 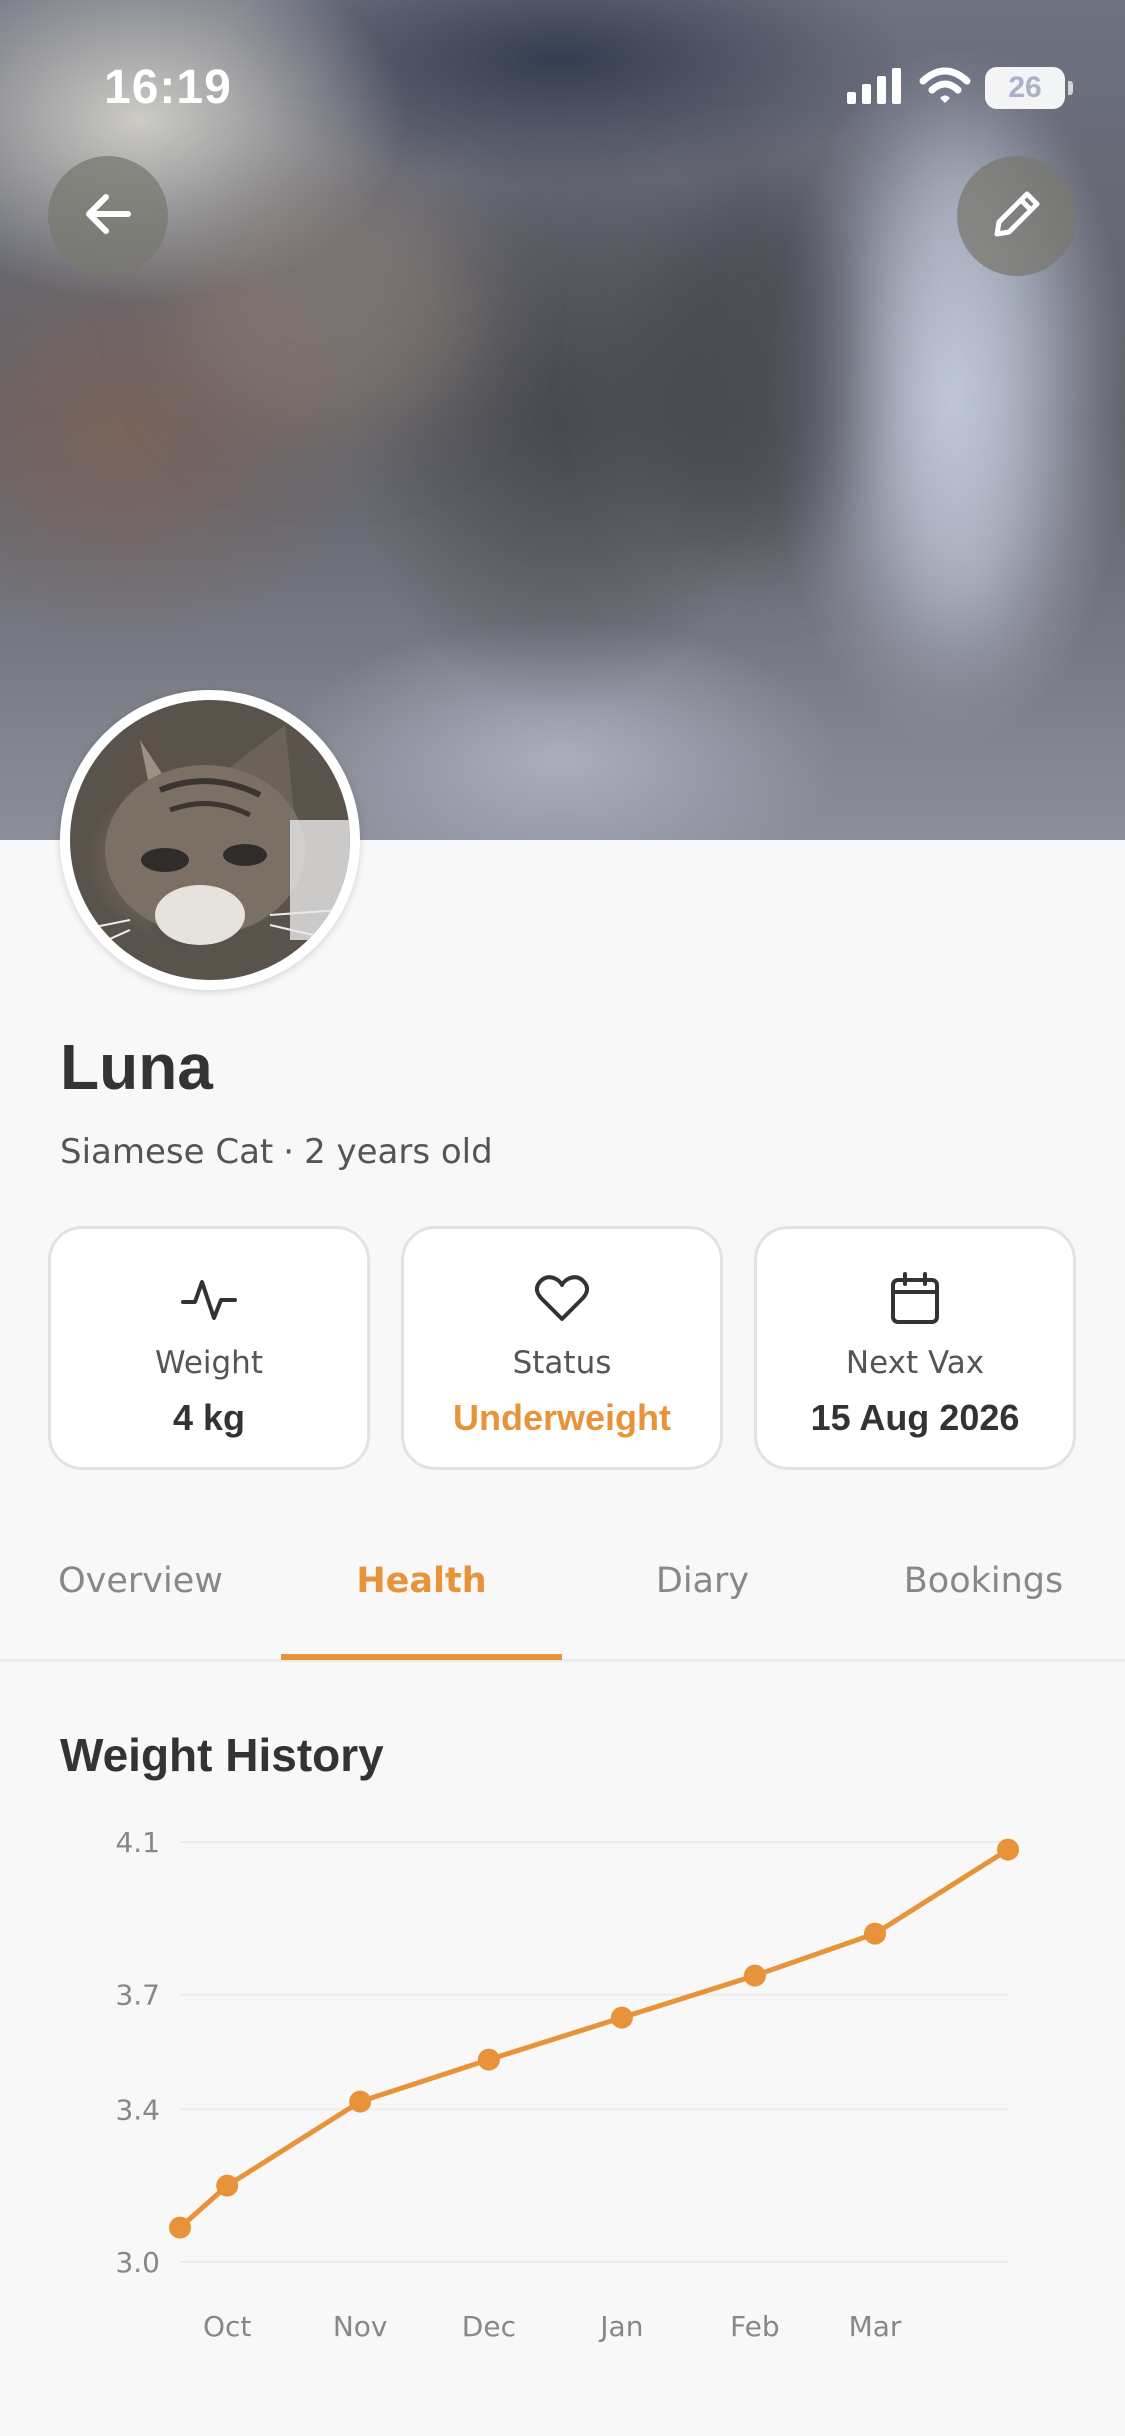 I want to click on x-tick-label: Mar, so click(x=875, y=2326).